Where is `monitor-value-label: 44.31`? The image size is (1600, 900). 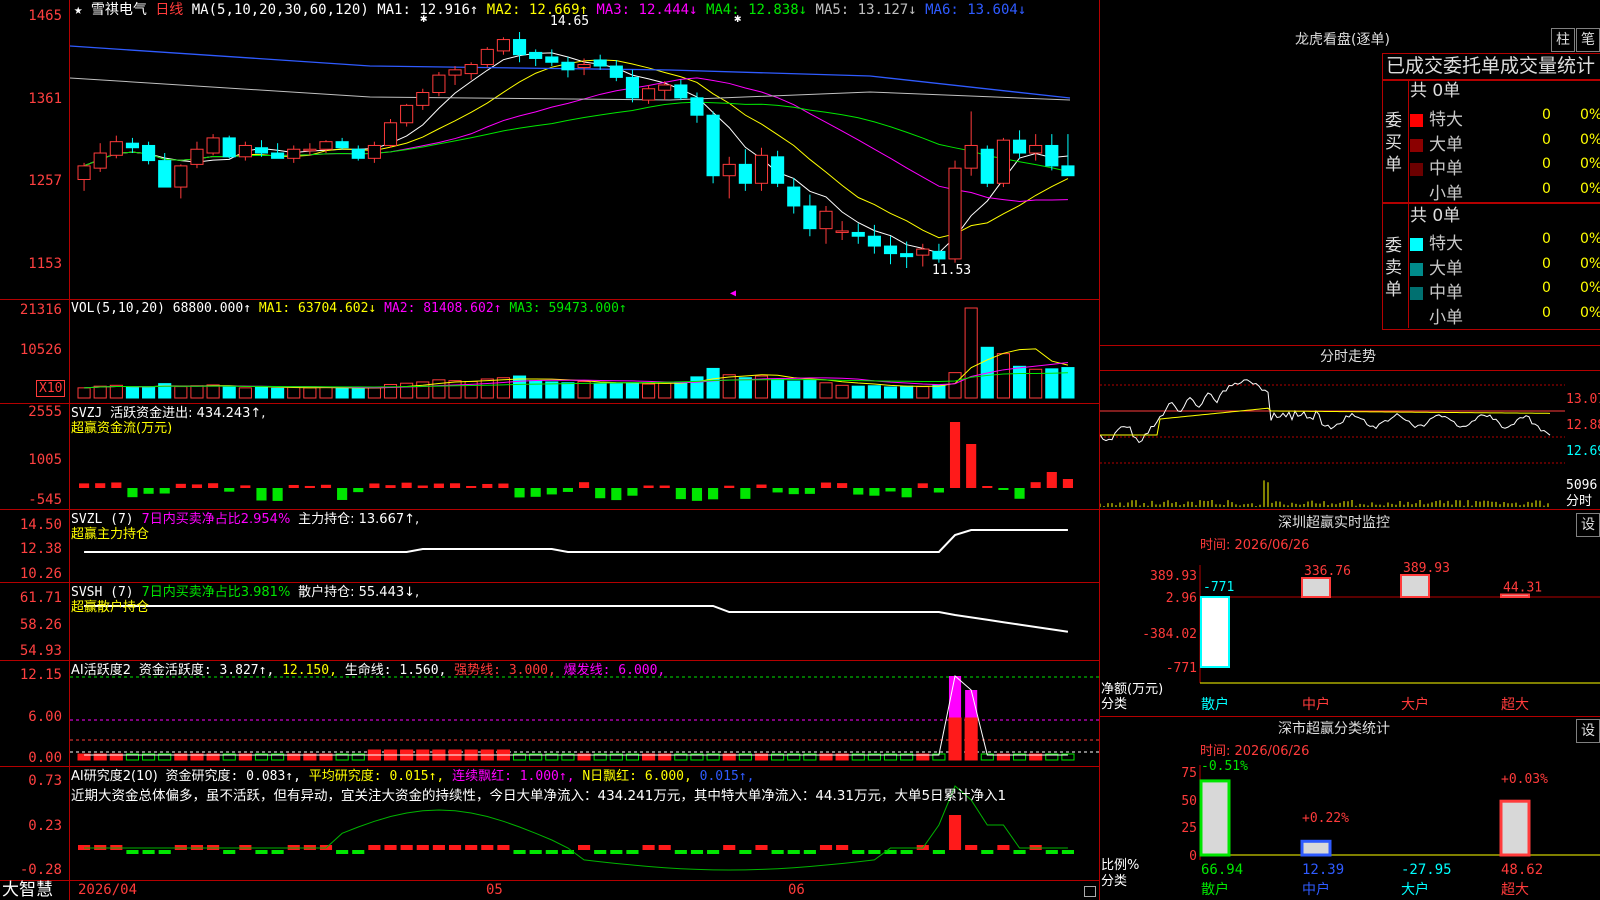
monitor-value-label: 44.31 is located at coordinates (1522, 588).